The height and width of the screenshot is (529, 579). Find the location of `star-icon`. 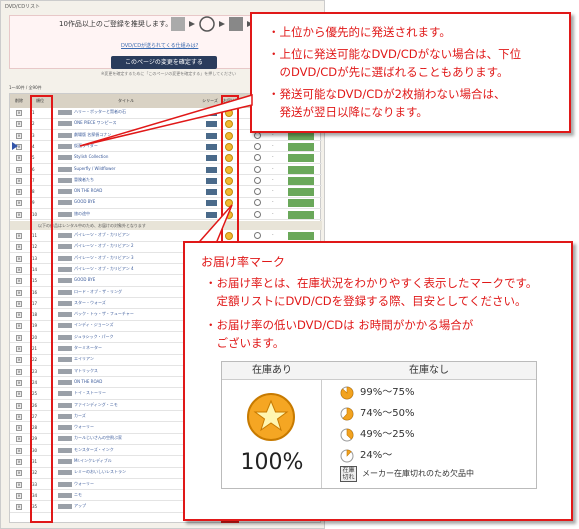

star-icon is located at coordinates (271, 417).